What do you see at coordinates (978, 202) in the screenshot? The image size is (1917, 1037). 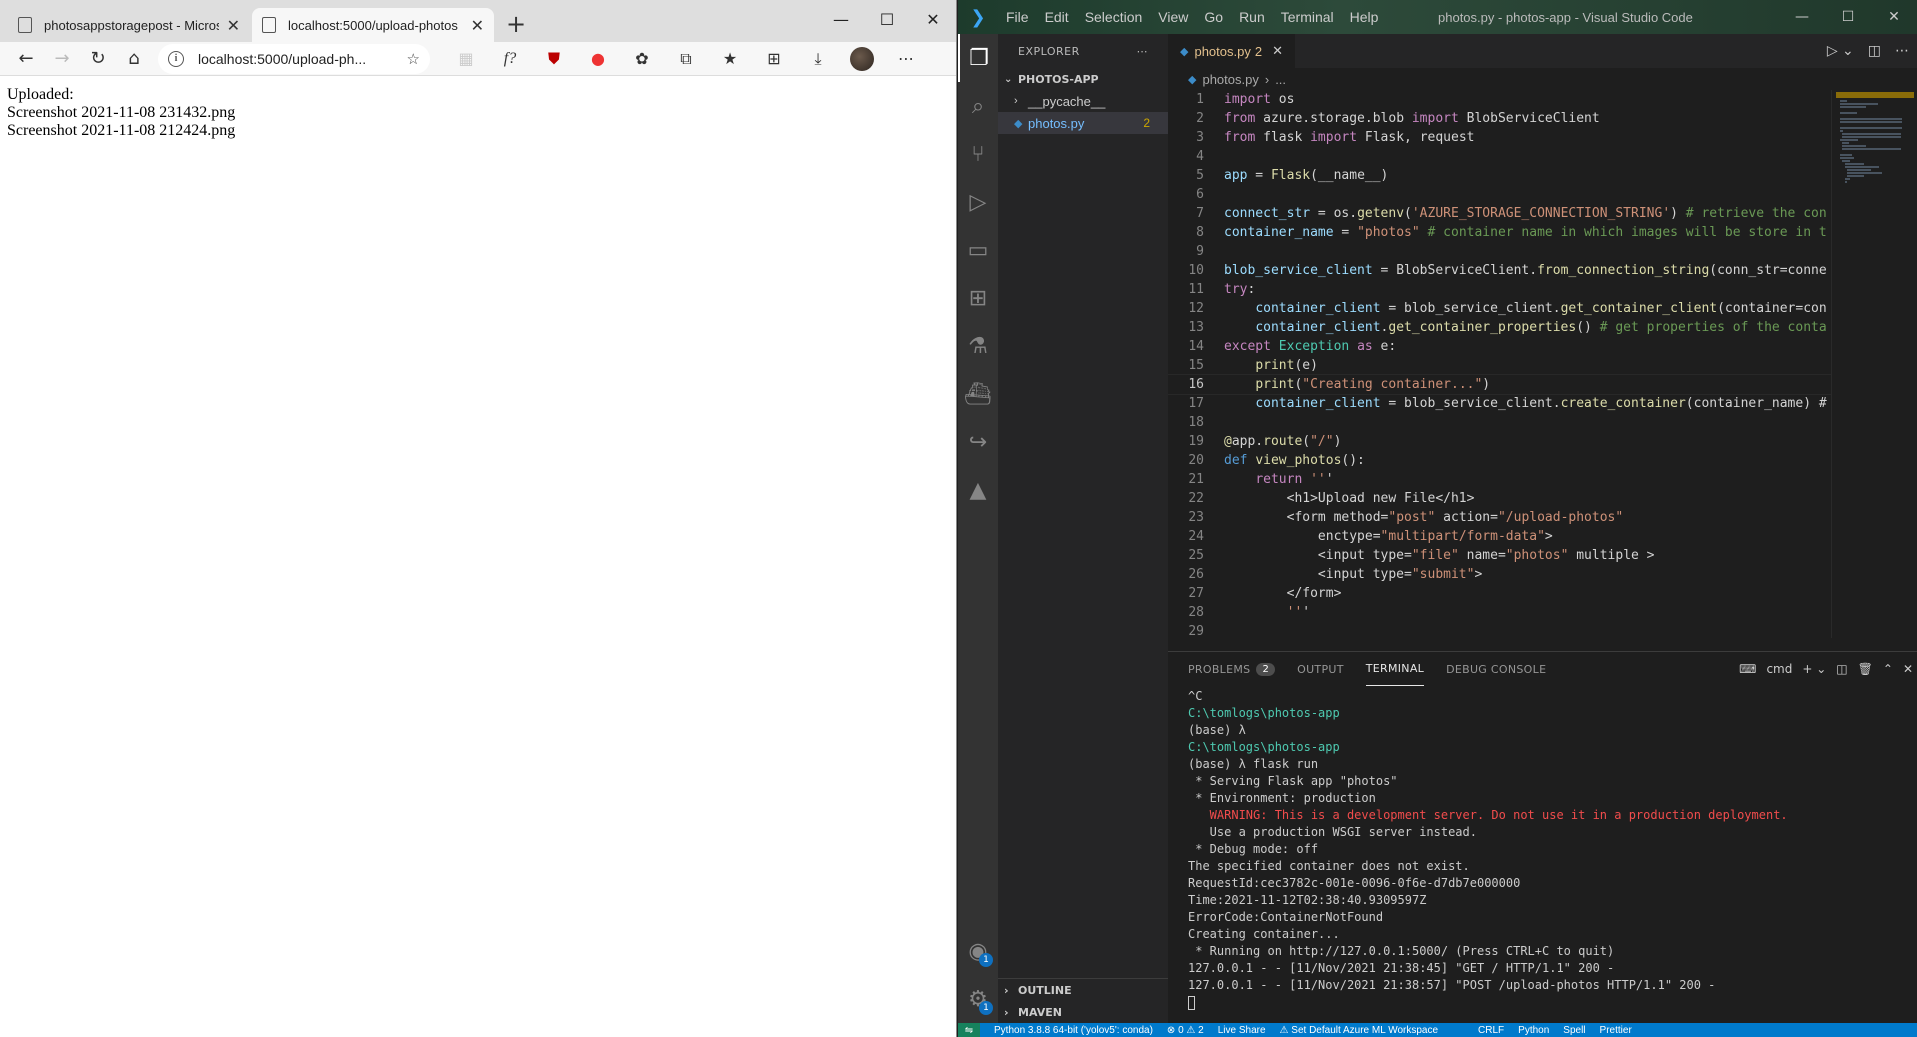 I see `run-debug-icon: ▷` at bounding box center [978, 202].